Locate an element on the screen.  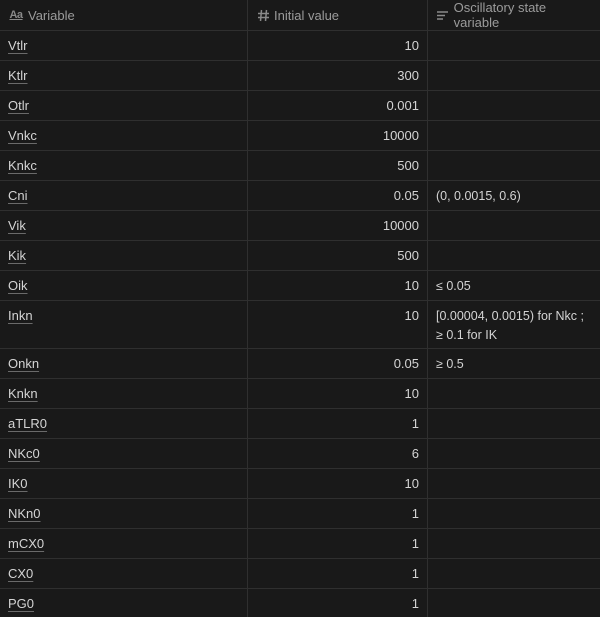
variable-cell: Otlr is located at coordinates (124, 105).